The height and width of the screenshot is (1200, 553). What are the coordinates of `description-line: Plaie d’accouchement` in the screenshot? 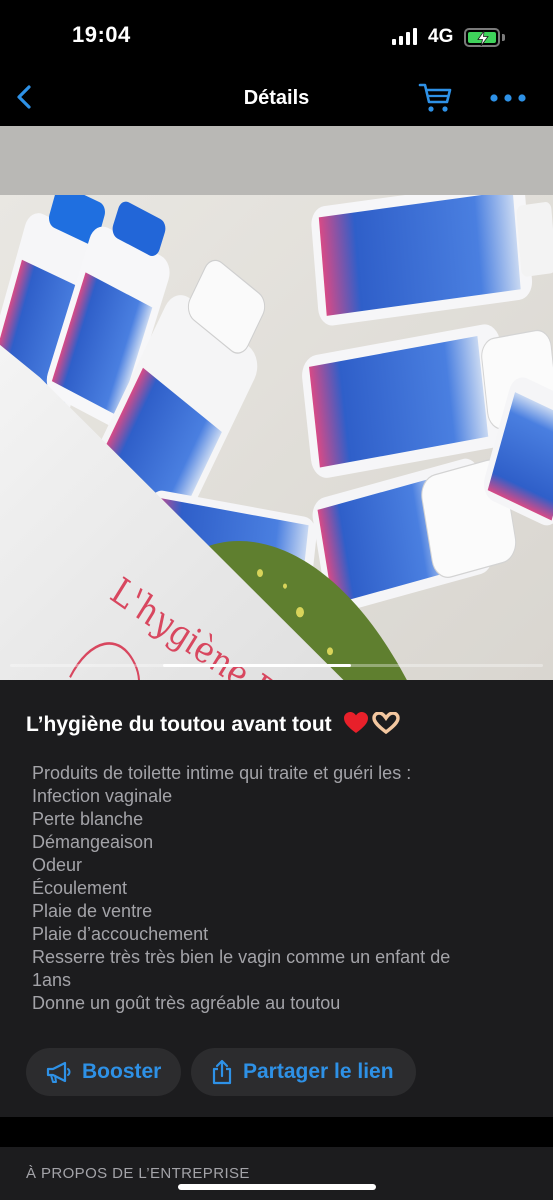 It's located at (120, 934).